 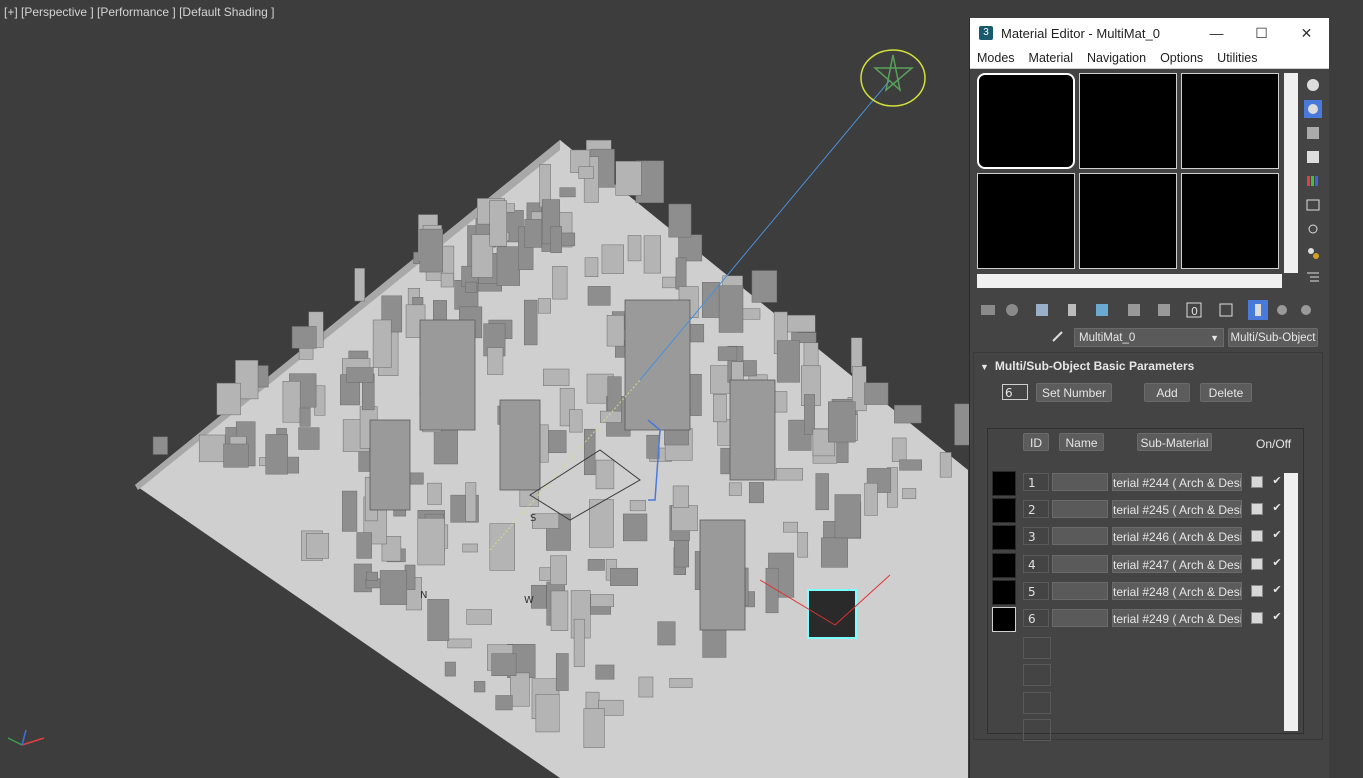 I want to click on submaterial-button: terial #245 ( Arch & Design ), so click(x=1177, y=509).